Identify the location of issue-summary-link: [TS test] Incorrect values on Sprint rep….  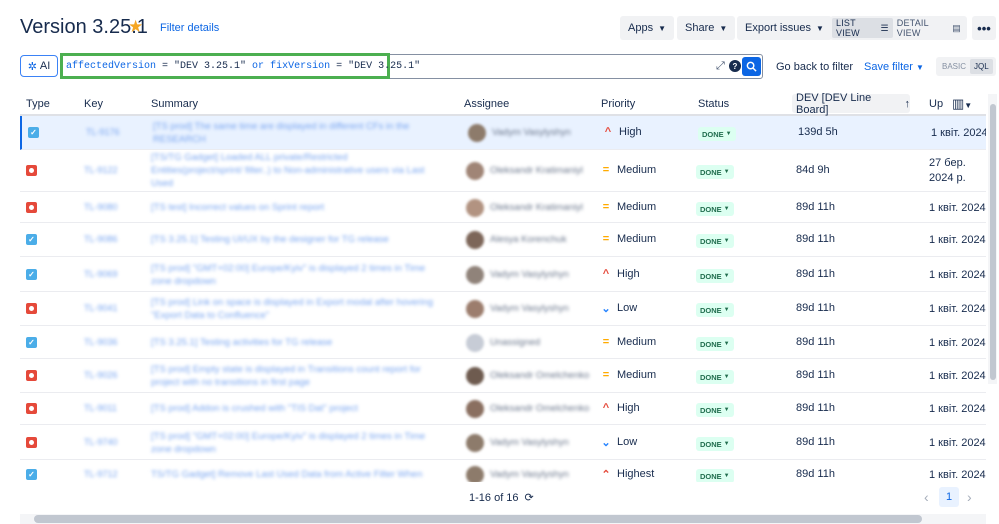
(293, 207).